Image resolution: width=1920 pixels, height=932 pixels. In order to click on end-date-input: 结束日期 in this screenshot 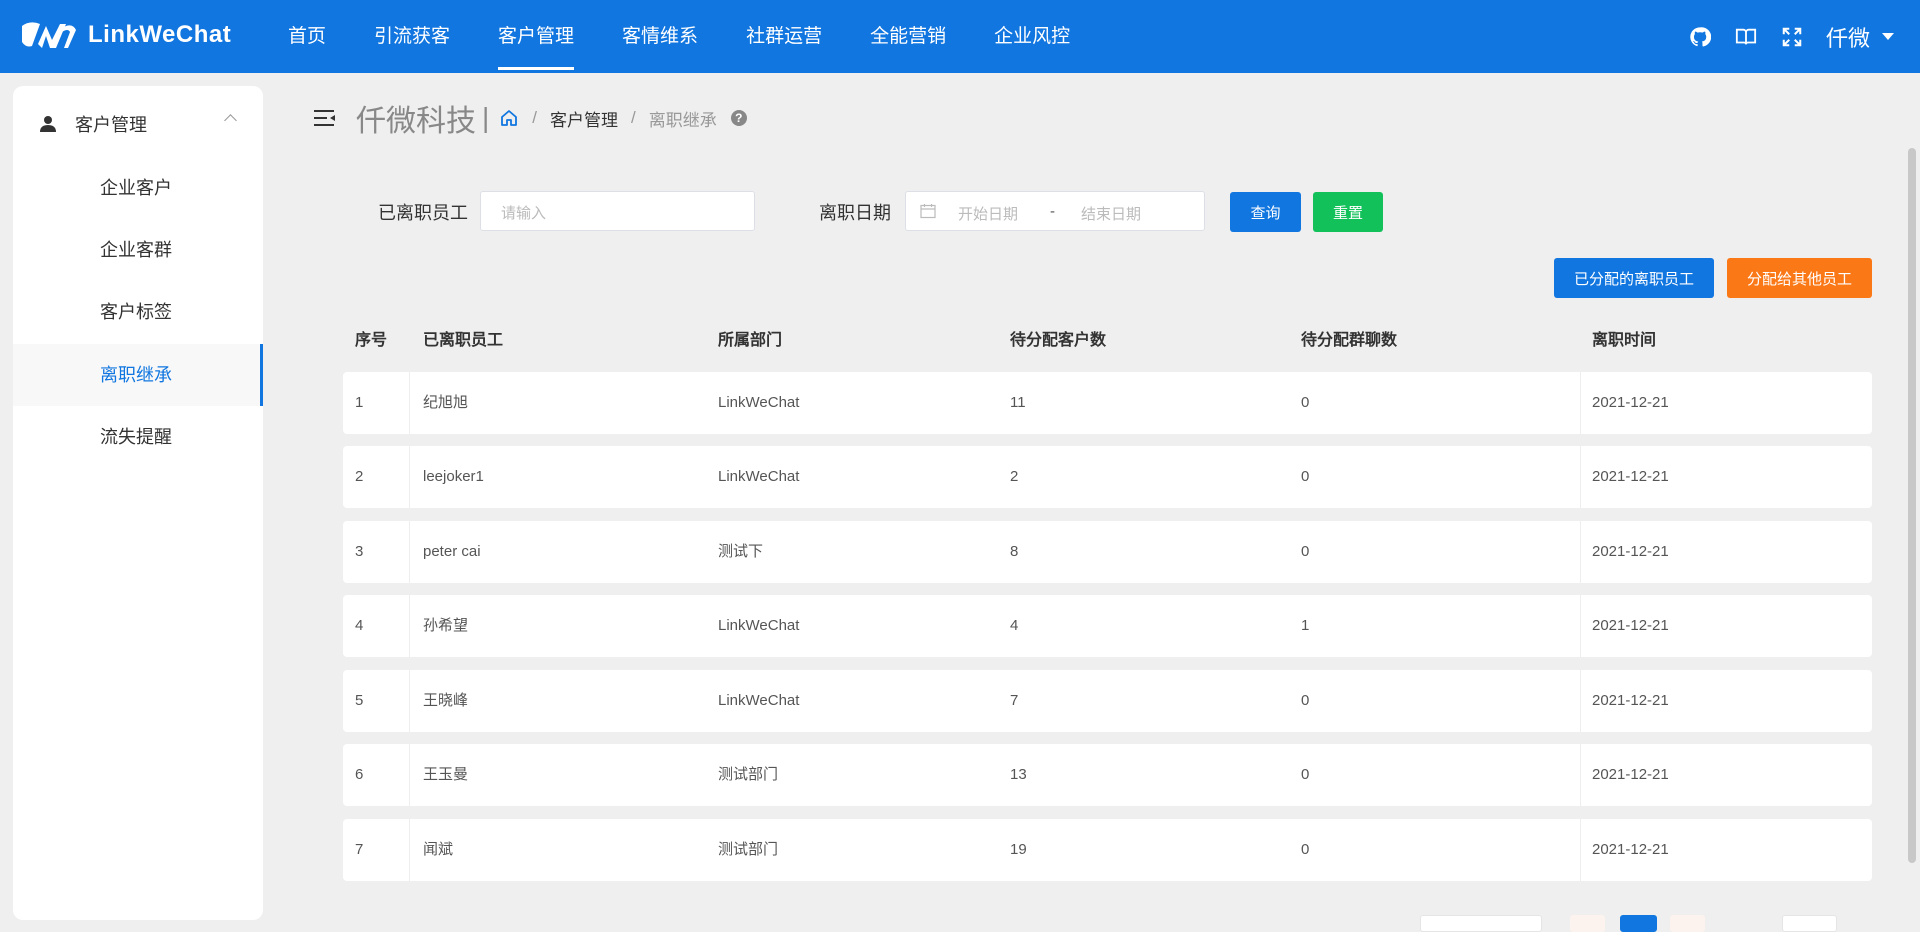, I will do `click(1111, 213)`.